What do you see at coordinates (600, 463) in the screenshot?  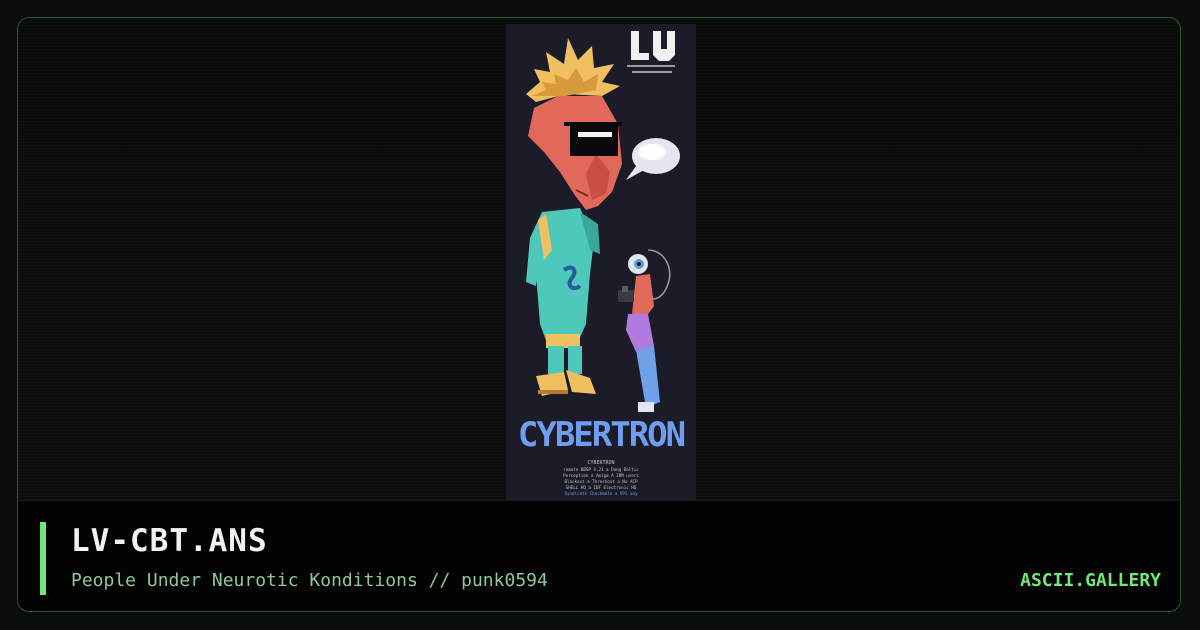 I see `credits-title: CYBERTRON` at bounding box center [600, 463].